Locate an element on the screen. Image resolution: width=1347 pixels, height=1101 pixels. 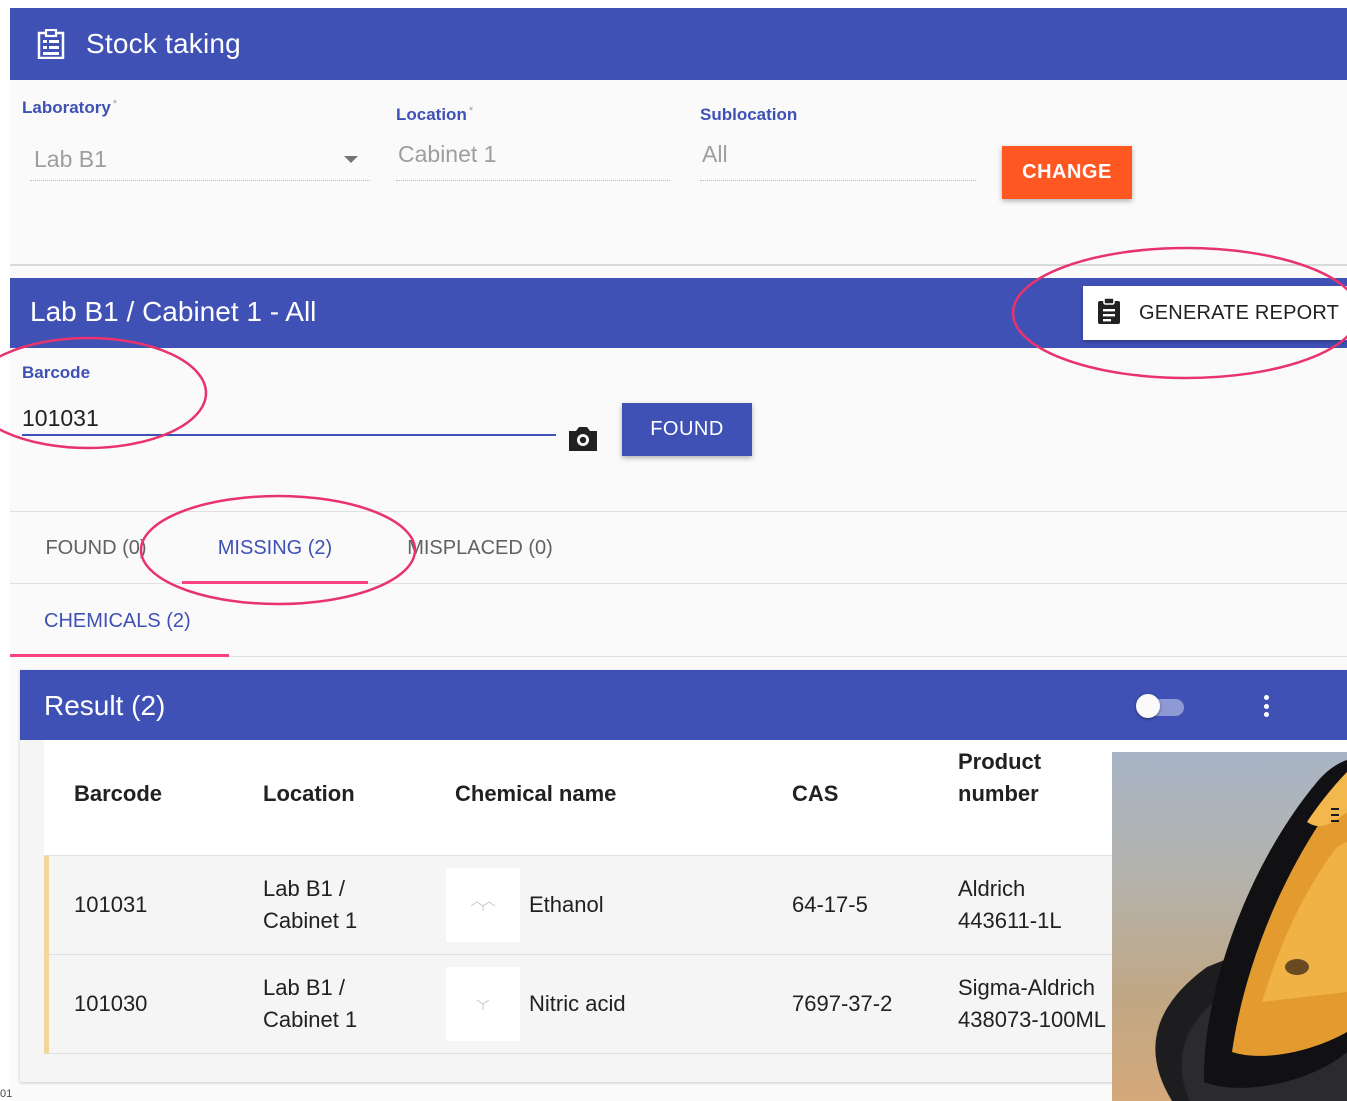
location-field: Location * Cabinet 1 is located at coordinates (533, 145).